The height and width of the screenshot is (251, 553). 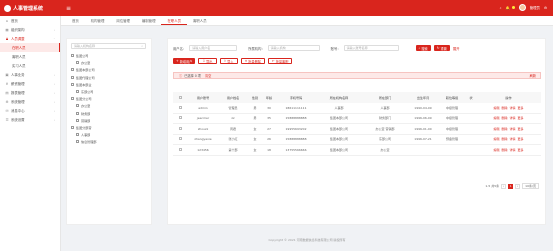 I want to click on tree-node: 信息管理部, so click(x=109, y=141).